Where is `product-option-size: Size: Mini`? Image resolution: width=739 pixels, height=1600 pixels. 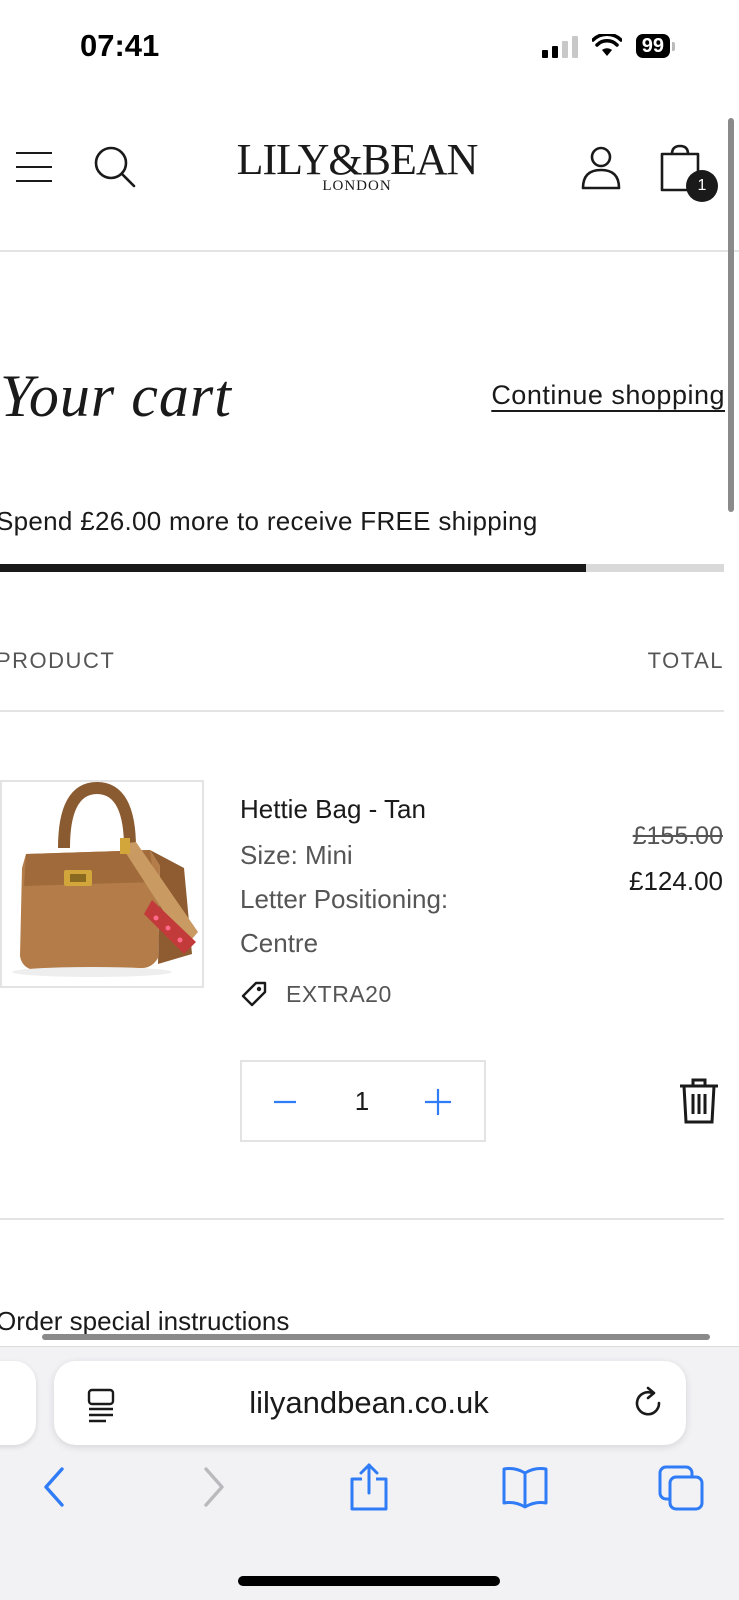
product-option-size: Size: Mini is located at coordinates (296, 855).